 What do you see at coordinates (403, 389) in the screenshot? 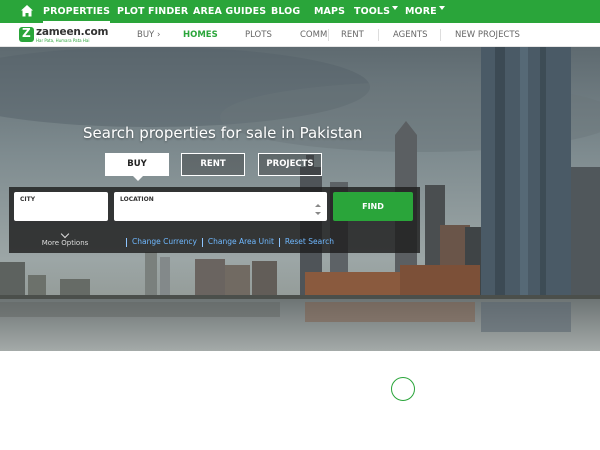
I see `loading-spinner-icon` at bounding box center [403, 389].